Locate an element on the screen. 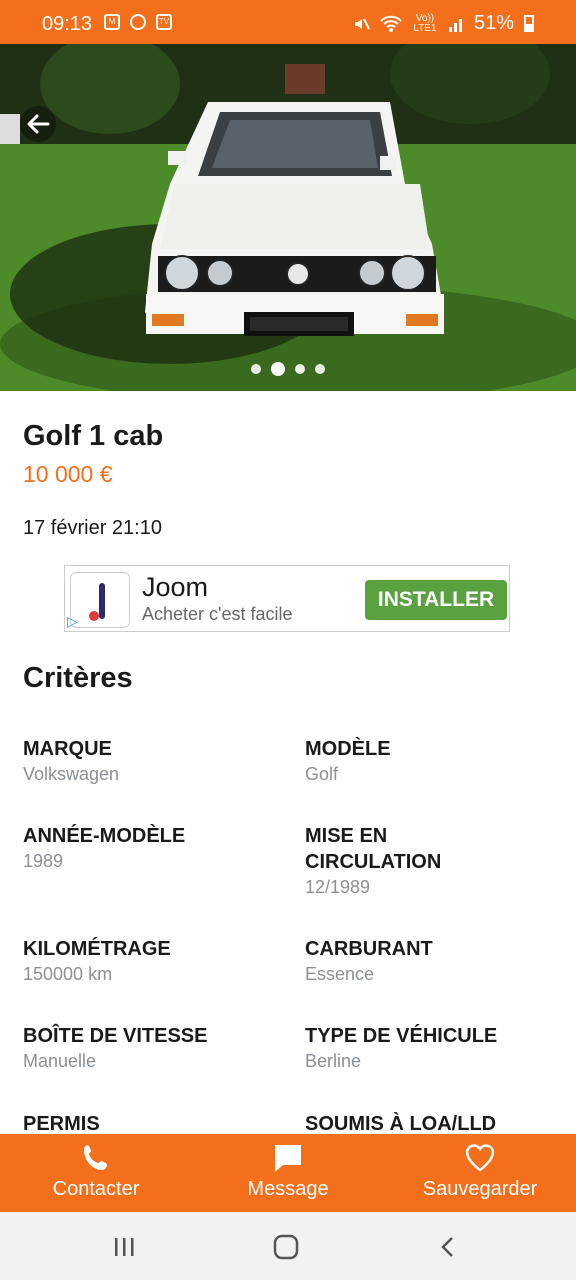 The image size is (576, 1280). save-label: Sauvegarder is located at coordinates (480, 1189).